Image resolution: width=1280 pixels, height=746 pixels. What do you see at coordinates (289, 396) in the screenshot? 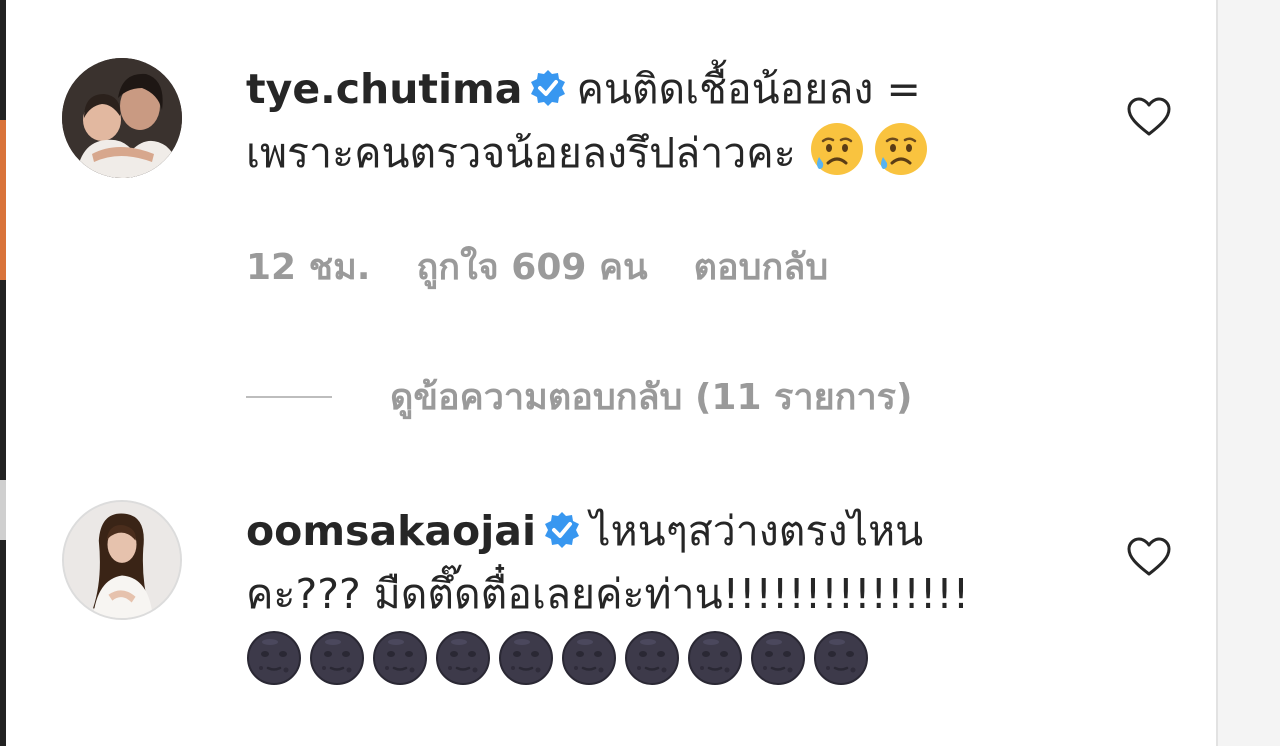
I see `divider-line` at bounding box center [289, 396].